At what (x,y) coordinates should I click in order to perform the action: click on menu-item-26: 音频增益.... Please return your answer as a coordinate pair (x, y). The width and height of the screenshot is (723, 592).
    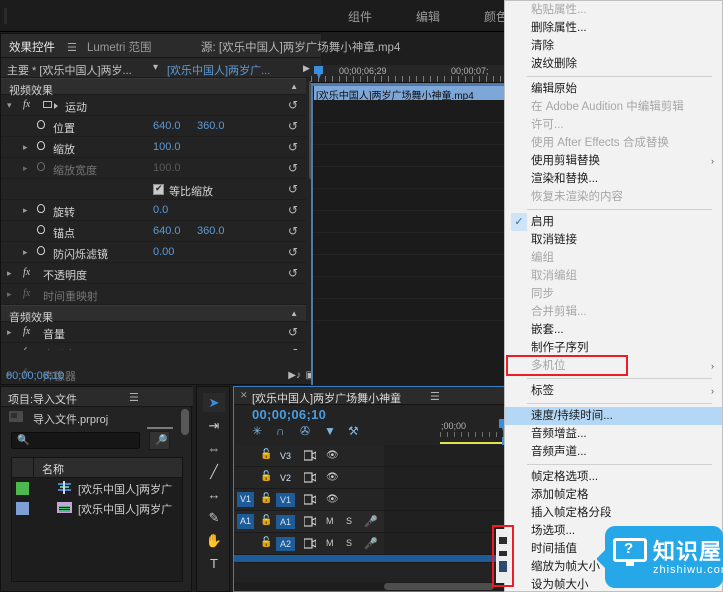
    Looking at the image, I should click on (613, 434).